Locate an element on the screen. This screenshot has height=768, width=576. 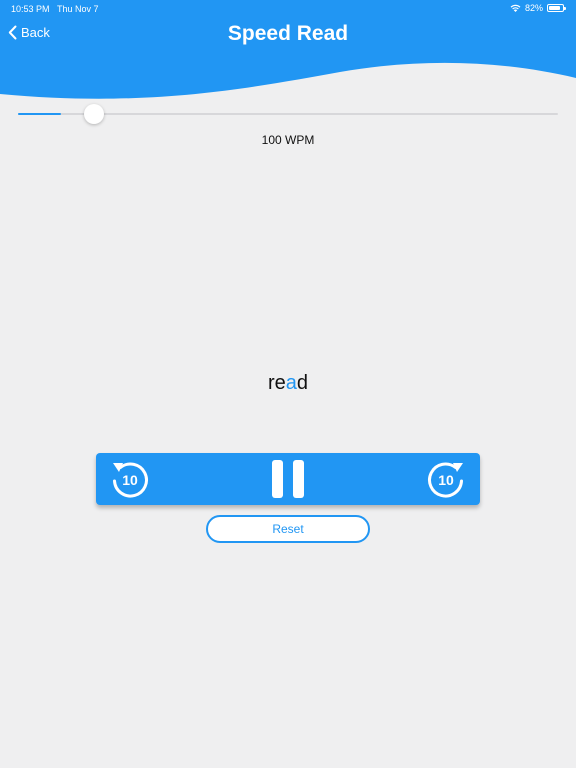
rewind-10-icon: 10 is located at coordinates (130, 480).